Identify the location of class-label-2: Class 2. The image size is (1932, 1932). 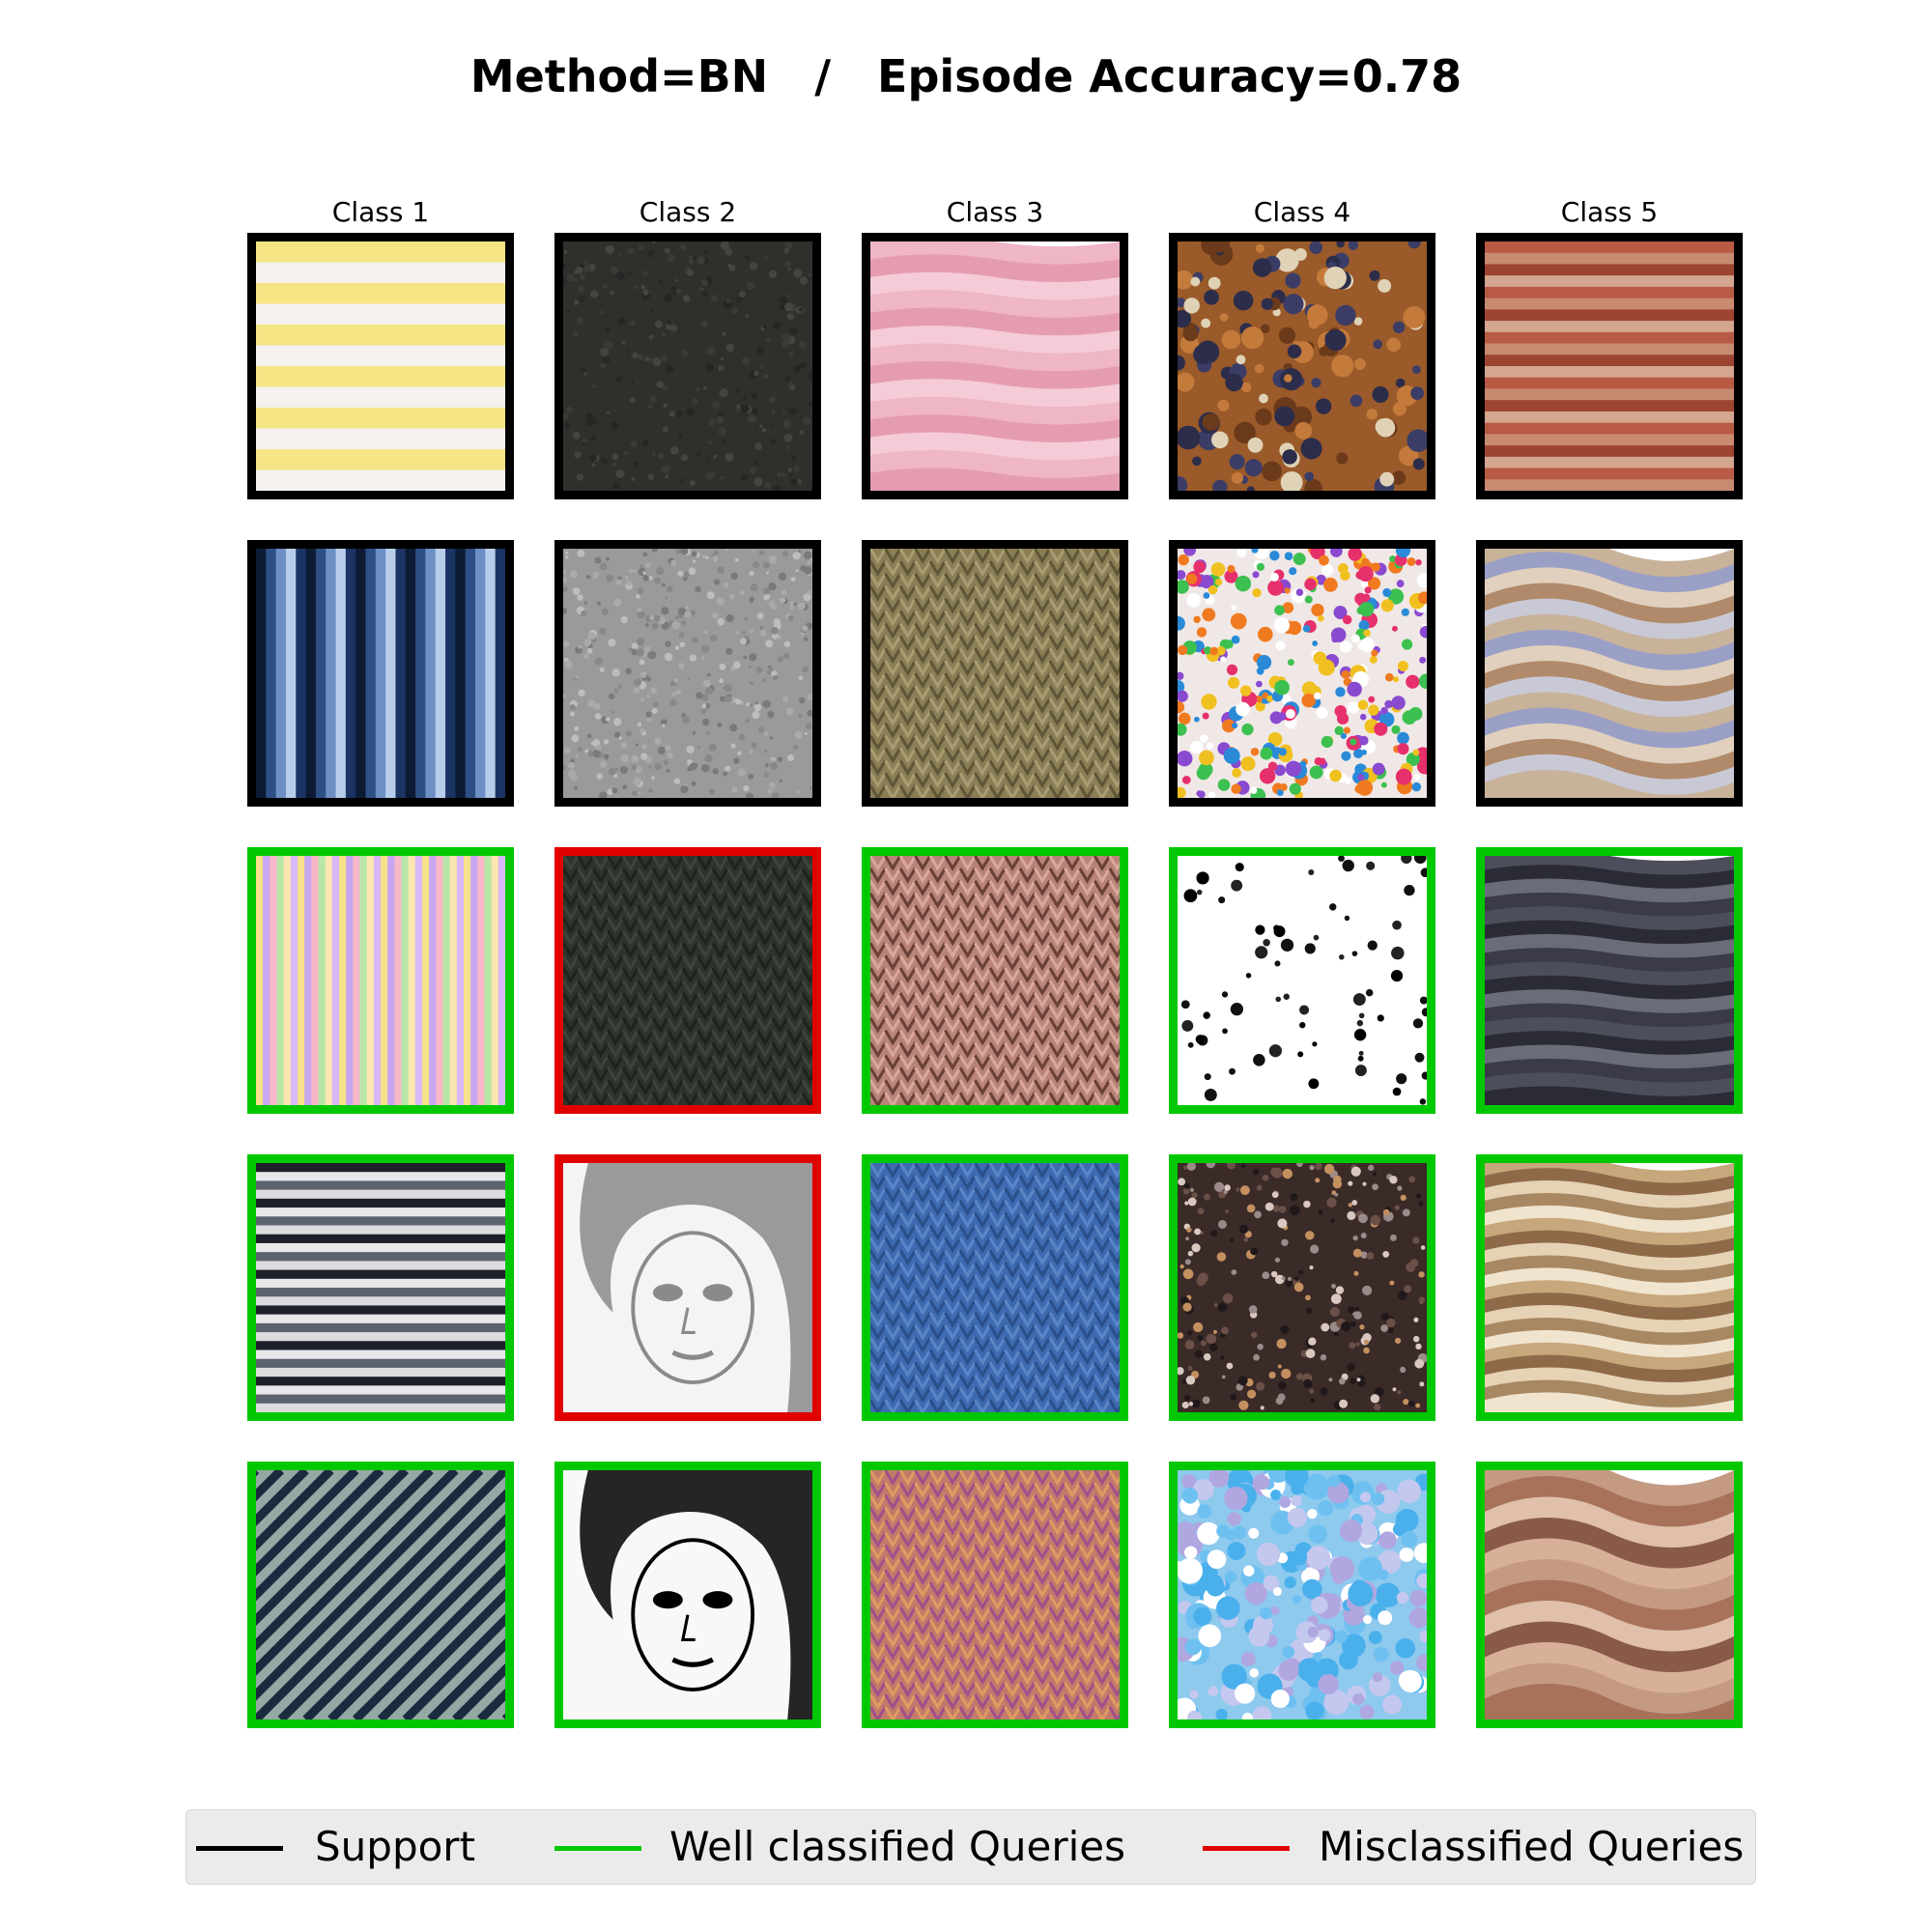
(688, 212).